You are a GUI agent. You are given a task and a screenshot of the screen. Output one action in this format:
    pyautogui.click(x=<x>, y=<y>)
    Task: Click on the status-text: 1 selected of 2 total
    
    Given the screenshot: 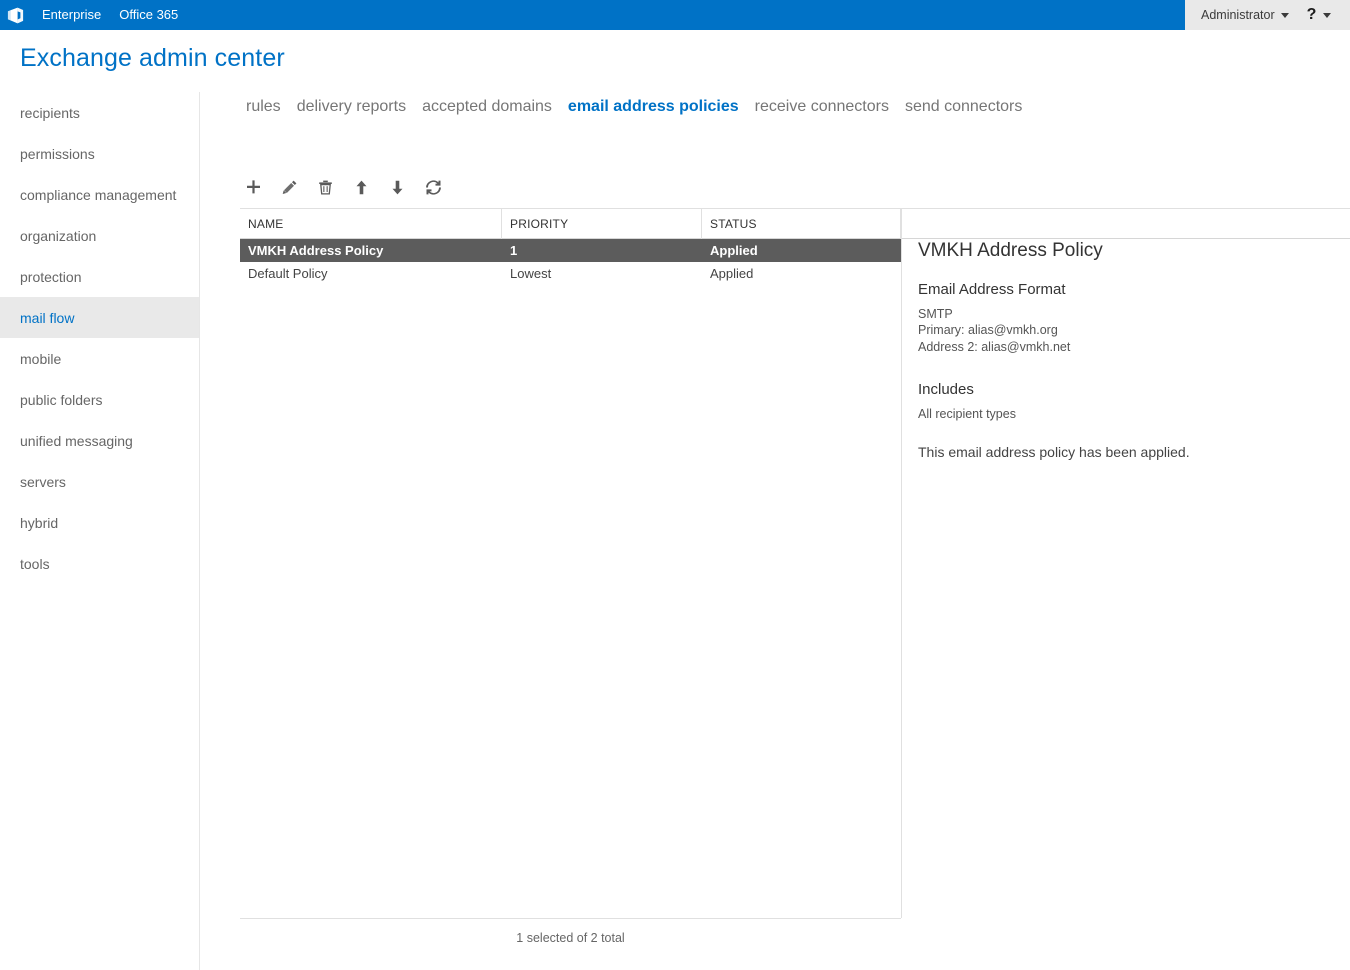 What is the action you would take?
    pyautogui.click(x=570, y=938)
    